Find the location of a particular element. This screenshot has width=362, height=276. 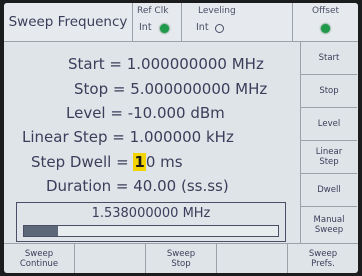

softkey-sweep-stop: Sweep Stop is located at coordinates (181, 258).